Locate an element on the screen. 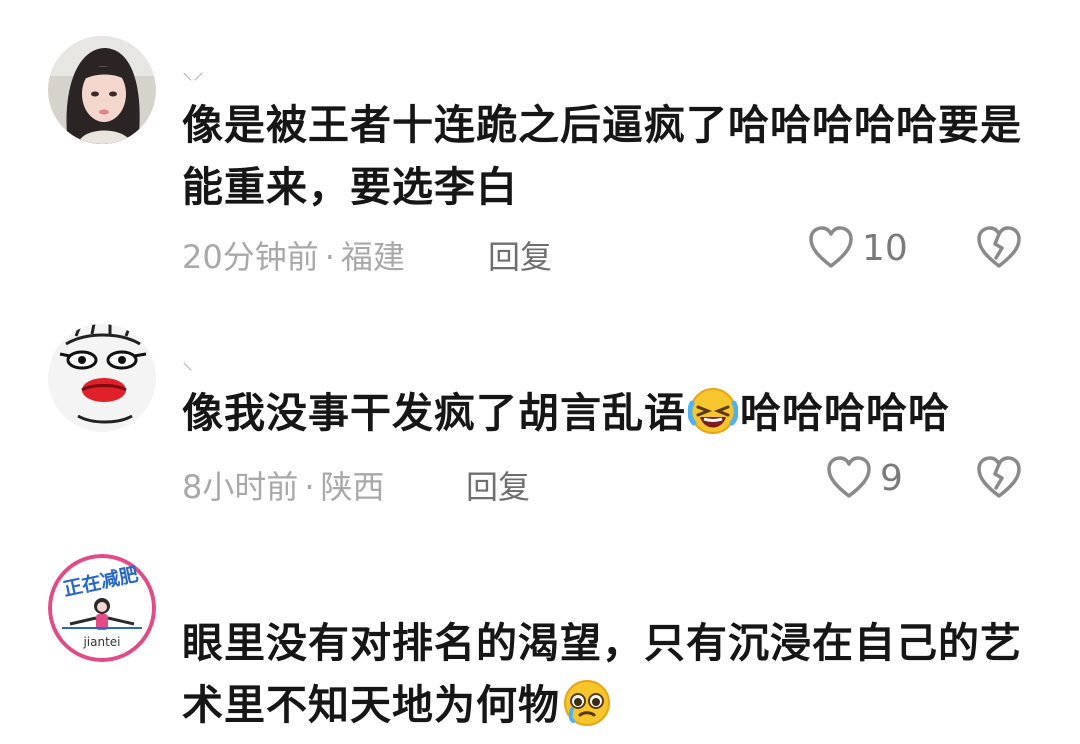  comment-location: 陕西 is located at coordinates (352, 487).